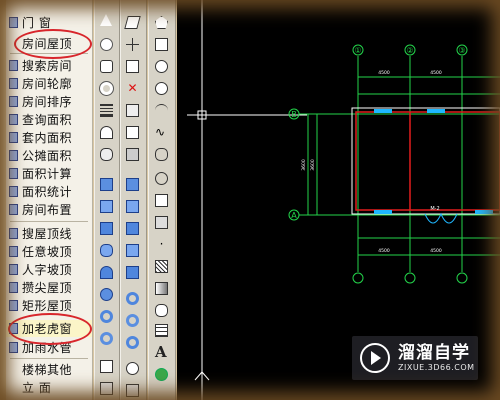 The image size is (500, 400). What do you see at coordinates (107, 229) in the screenshot?
I see `prism-tool-button` at bounding box center [107, 229].